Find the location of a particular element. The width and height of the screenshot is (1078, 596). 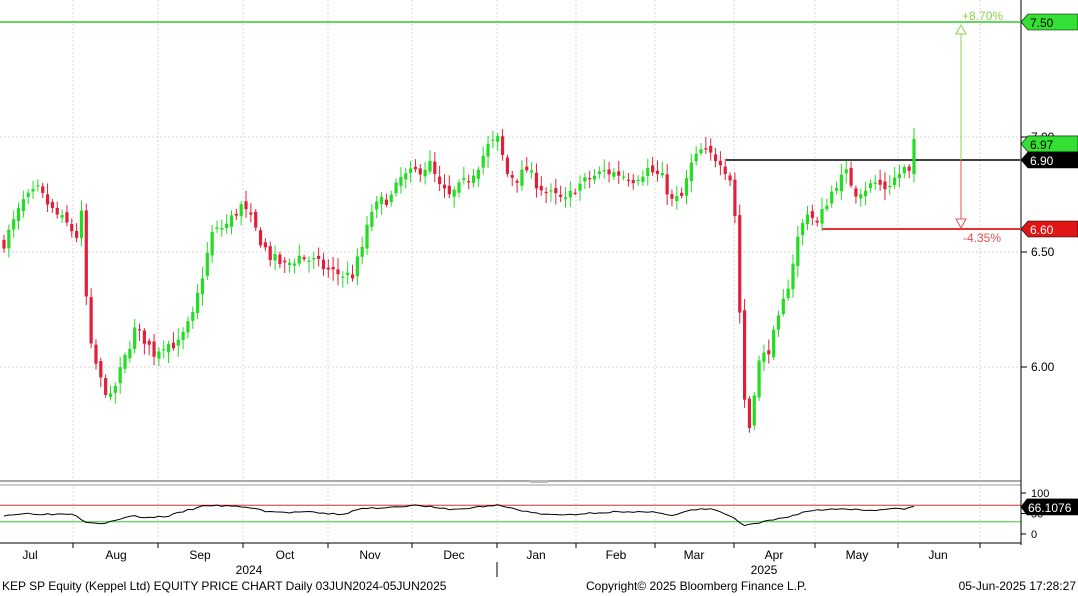

rsi-last-tag: 66.1076 is located at coordinates (1049, 507).